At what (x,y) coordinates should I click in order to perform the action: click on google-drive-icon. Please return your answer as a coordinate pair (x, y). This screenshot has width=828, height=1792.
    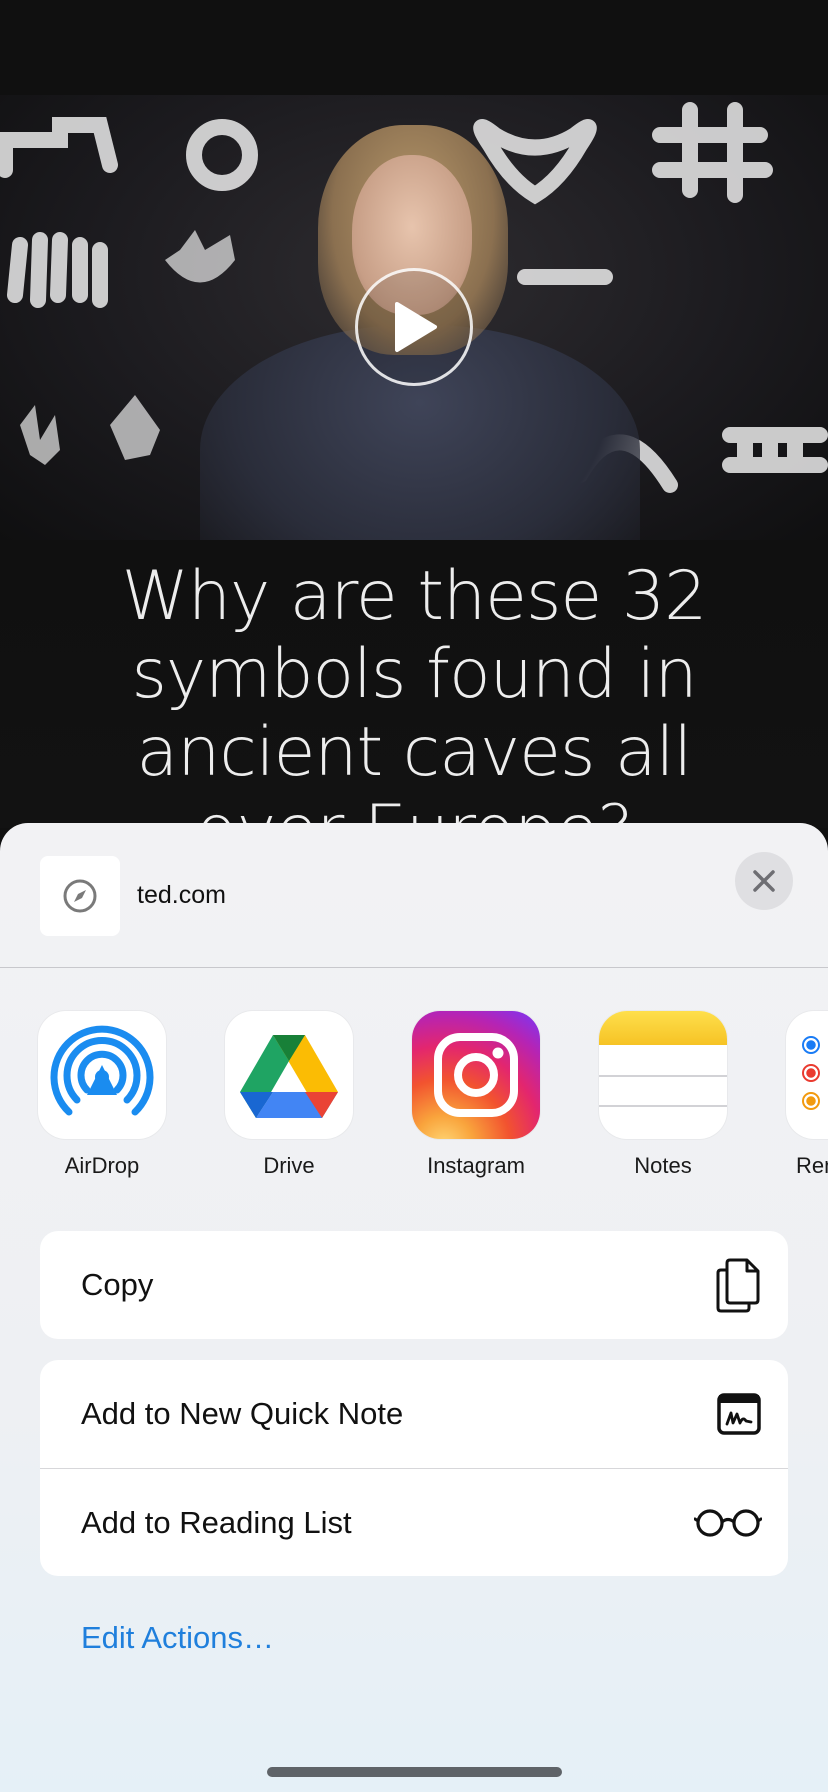
    Looking at the image, I should click on (289, 1075).